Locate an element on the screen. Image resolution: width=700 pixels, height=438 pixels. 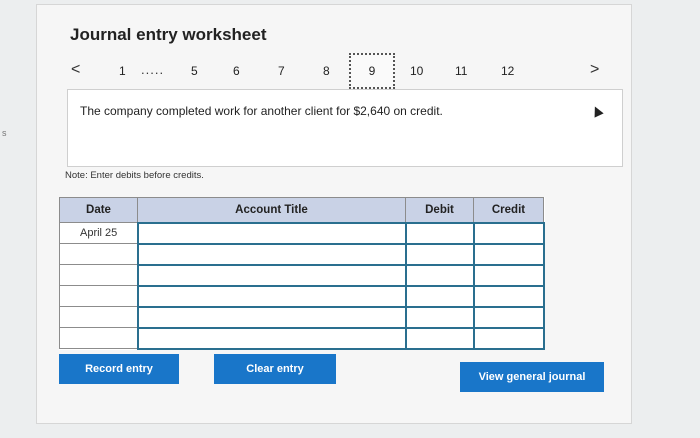
header-credit: Credit is located at coordinates (508, 210).